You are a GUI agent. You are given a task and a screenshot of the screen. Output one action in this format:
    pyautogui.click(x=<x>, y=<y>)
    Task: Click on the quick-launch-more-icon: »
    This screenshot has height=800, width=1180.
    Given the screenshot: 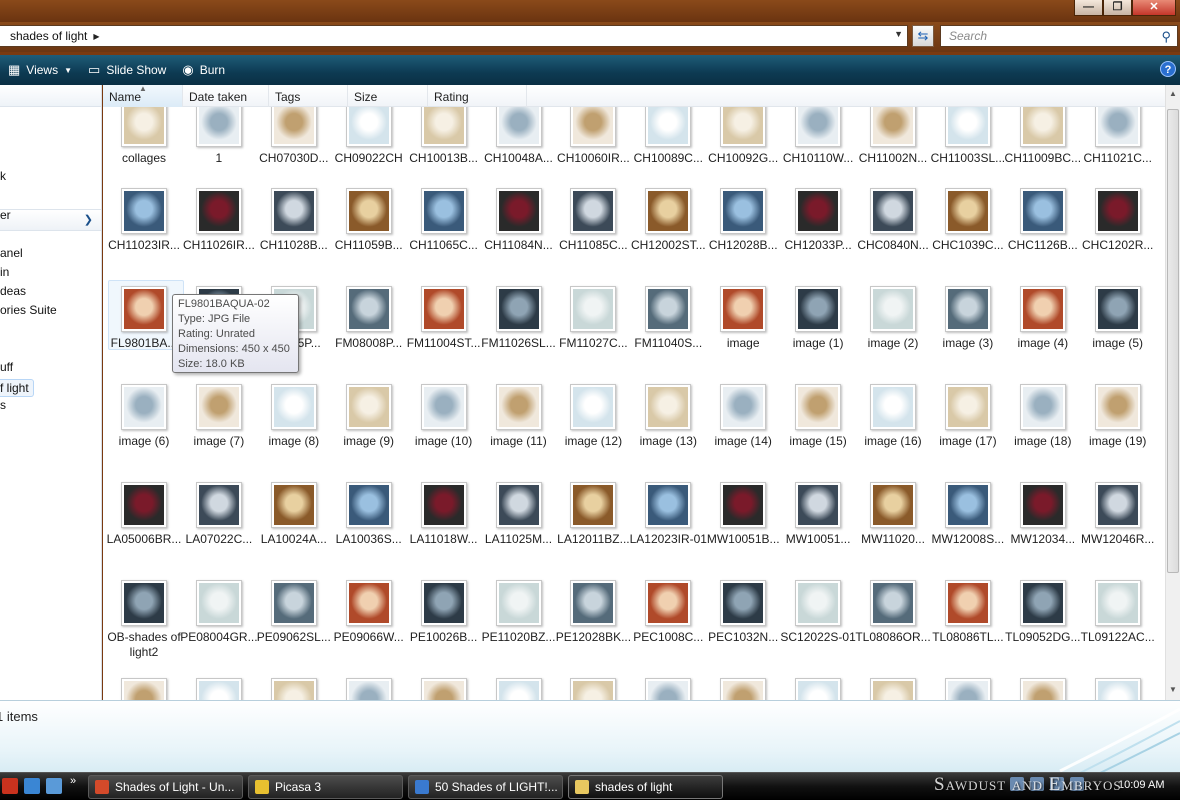 What is the action you would take?
    pyautogui.click(x=73, y=781)
    